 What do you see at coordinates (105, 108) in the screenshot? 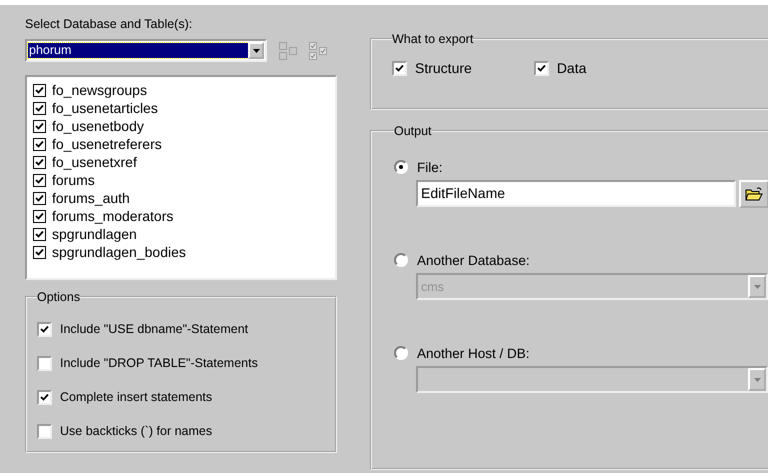
I see `table-name: fo_usenetarticles` at bounding box center [105, 108].